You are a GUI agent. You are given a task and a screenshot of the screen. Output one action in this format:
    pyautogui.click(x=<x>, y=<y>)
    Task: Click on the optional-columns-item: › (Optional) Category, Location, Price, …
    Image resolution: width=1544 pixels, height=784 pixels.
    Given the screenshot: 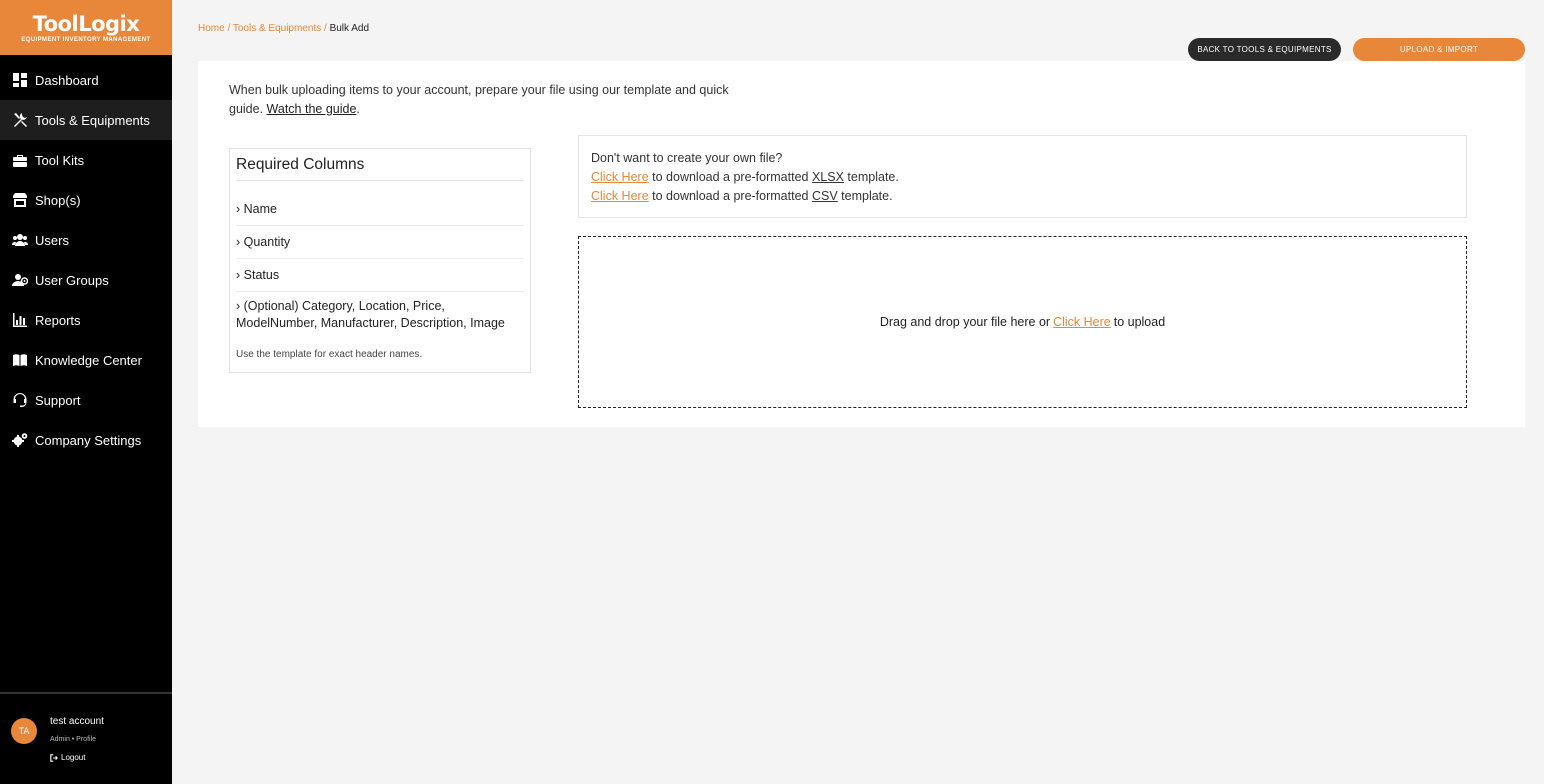 What is the action you would take?
    pyautogui.click(x=370, y=314)
    